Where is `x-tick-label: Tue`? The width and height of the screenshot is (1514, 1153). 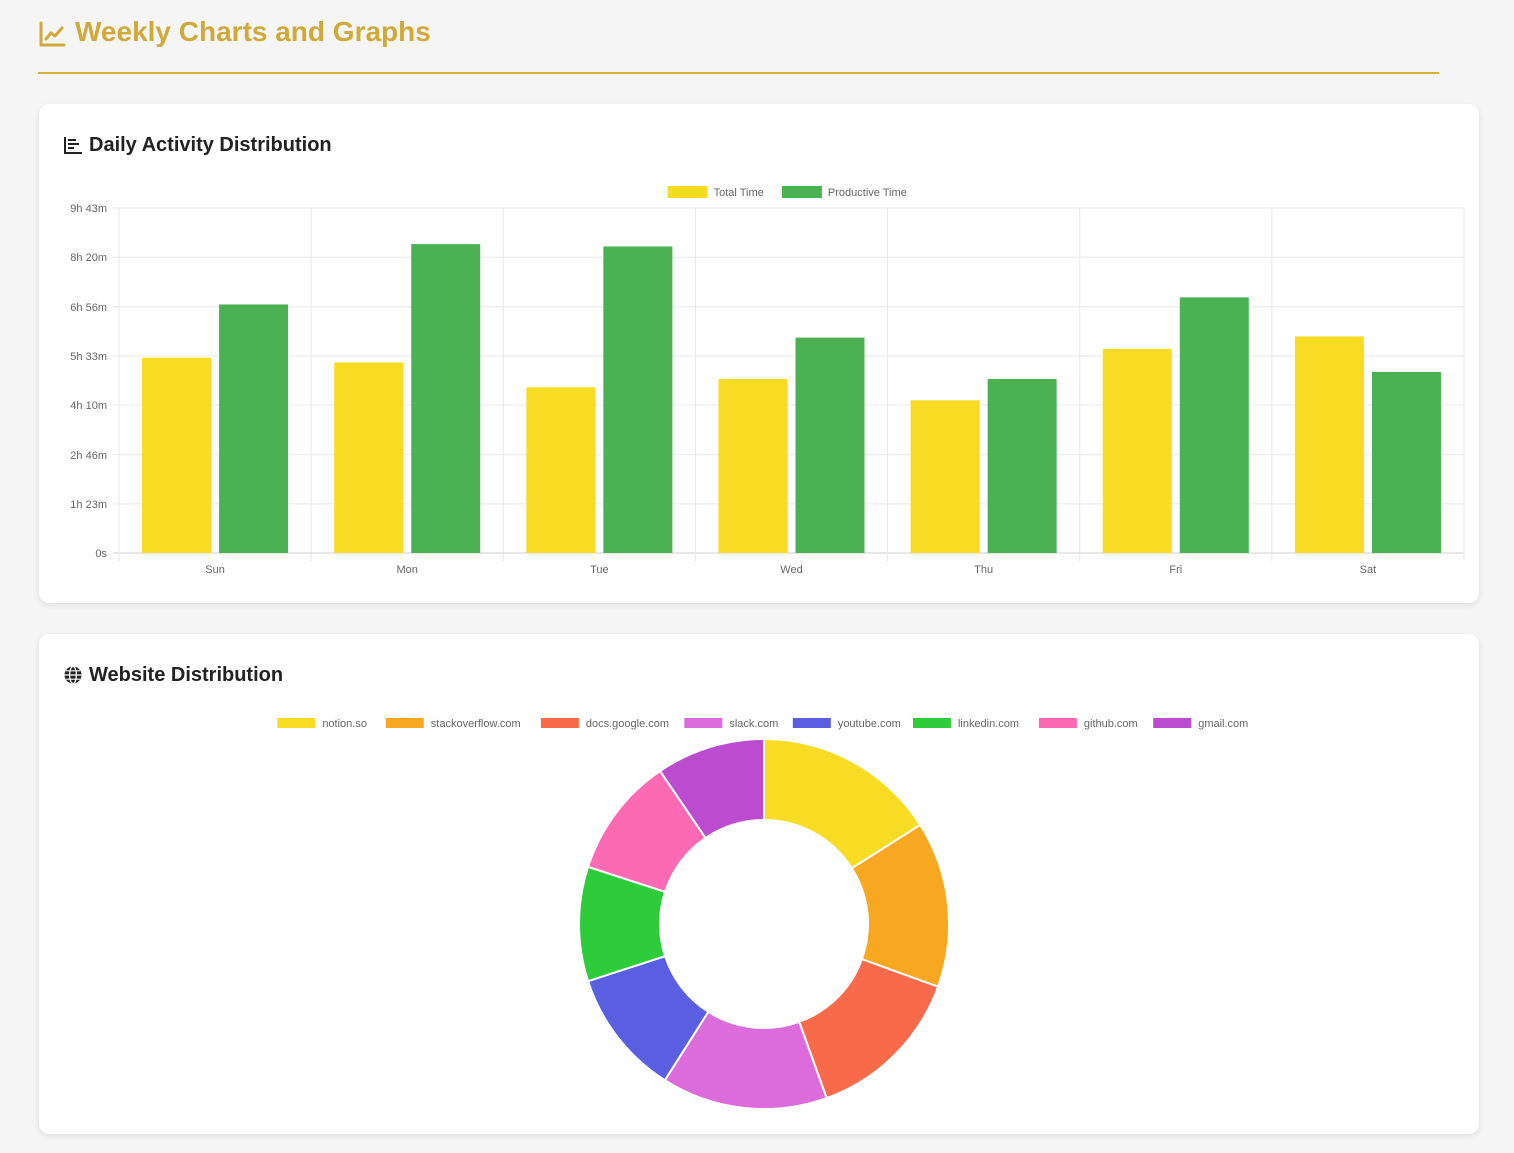
x-tick-label: Tue is located at coordinates (599, 570).